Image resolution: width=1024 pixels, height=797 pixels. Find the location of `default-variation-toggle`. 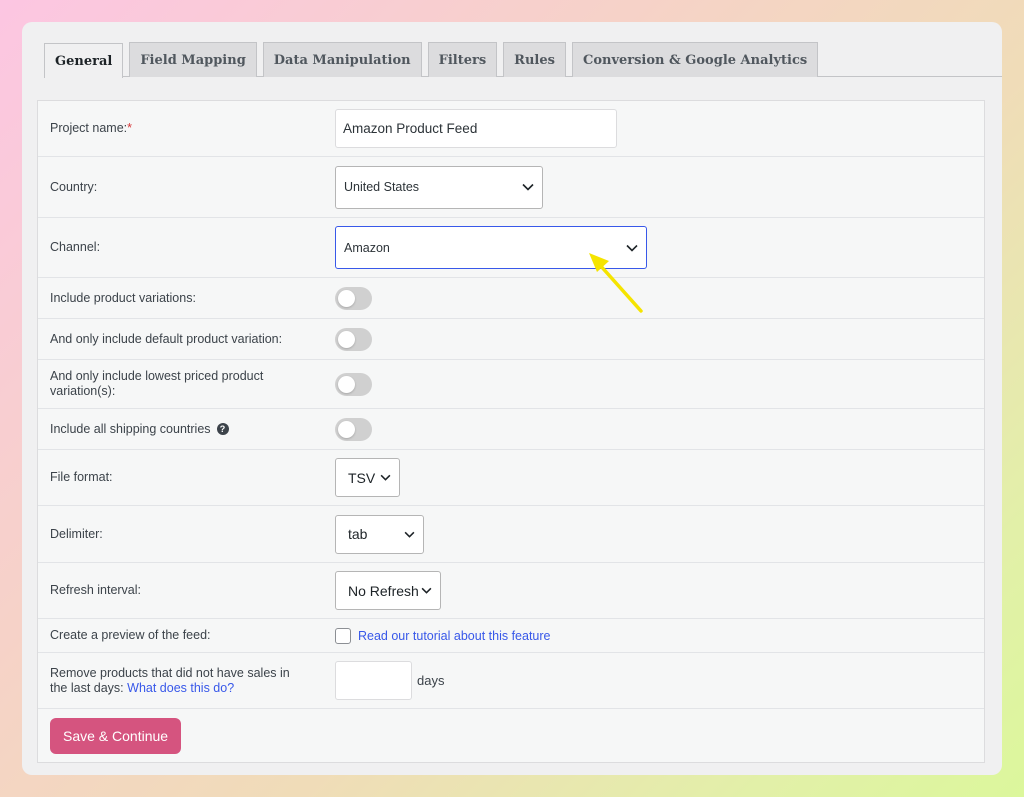

default-variation-toggle is located at coordinates (353, 339).